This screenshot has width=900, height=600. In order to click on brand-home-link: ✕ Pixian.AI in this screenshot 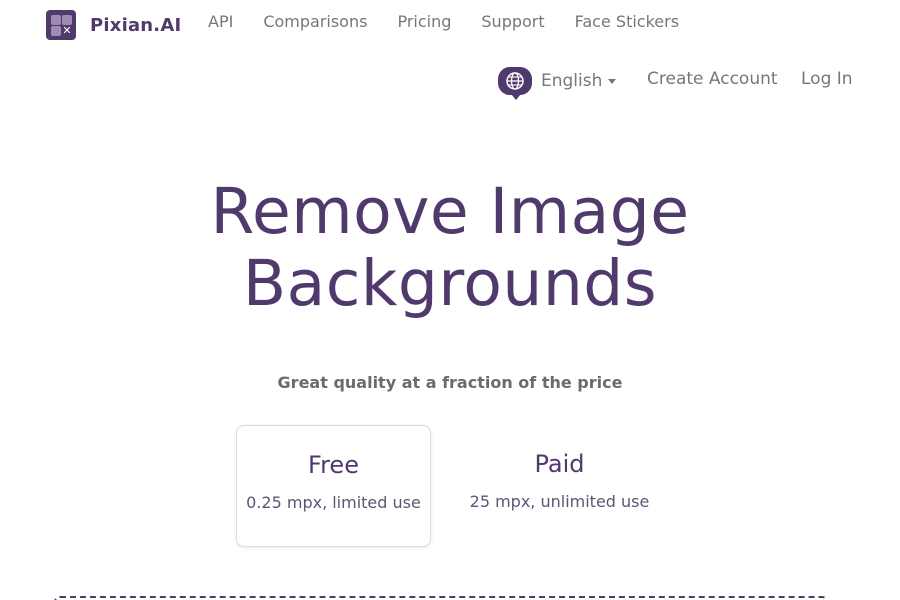, I will do `click(113, 25)`.